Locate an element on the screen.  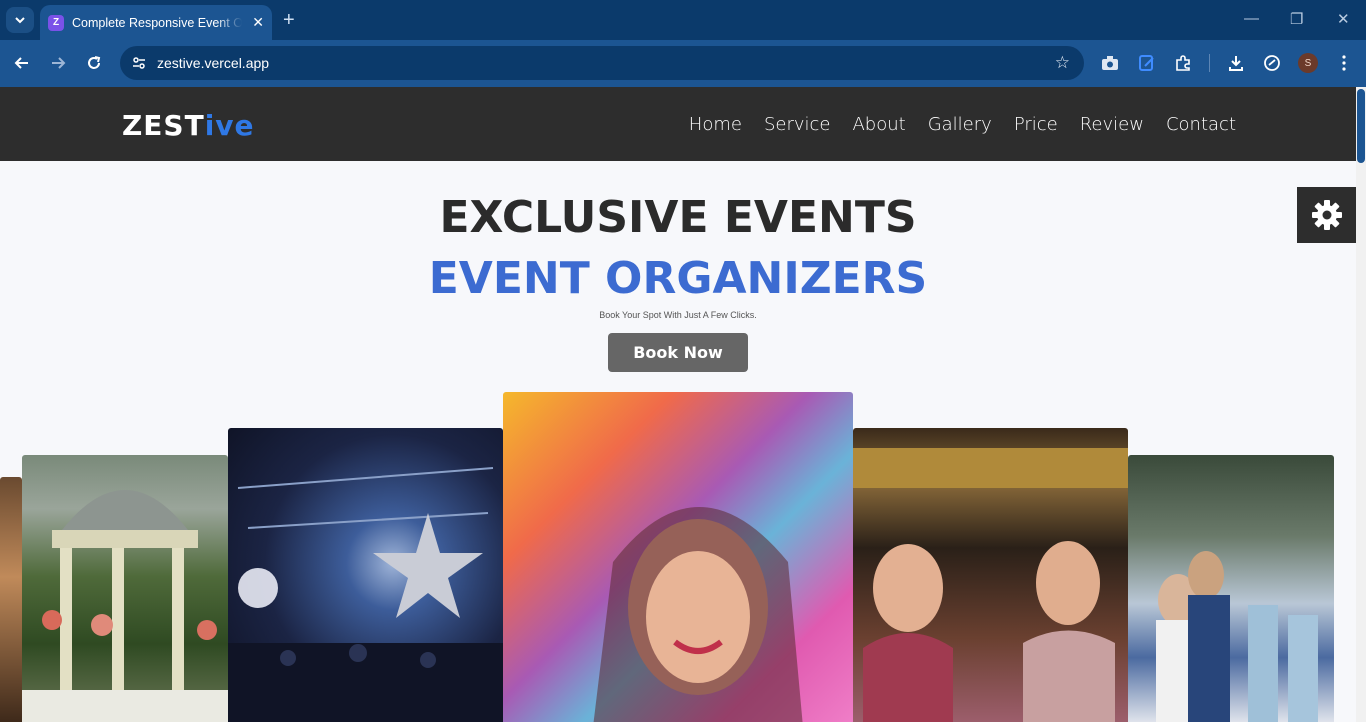
hero-title-line2: EVENT ORGANIZERS is located at coordinates (678, 278).